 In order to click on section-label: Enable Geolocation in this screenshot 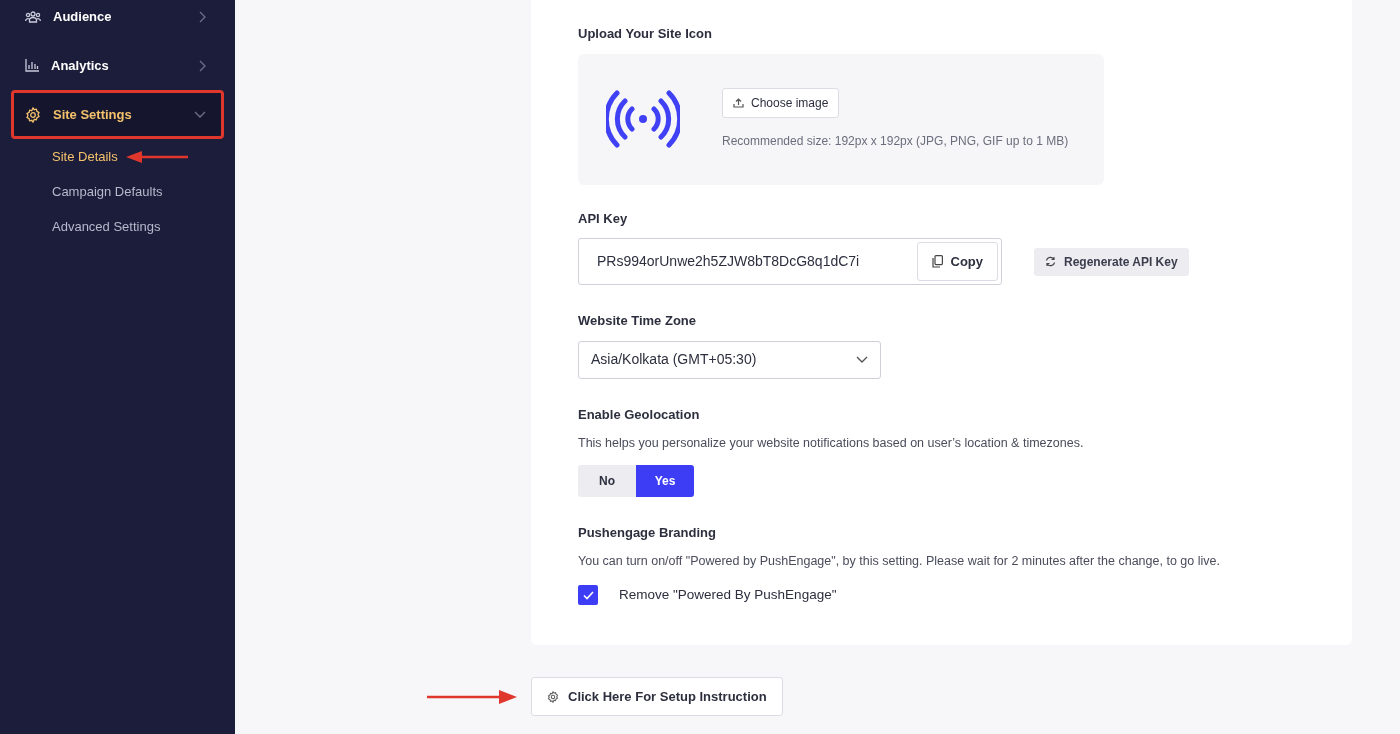, I will do `click(639, 414)`.